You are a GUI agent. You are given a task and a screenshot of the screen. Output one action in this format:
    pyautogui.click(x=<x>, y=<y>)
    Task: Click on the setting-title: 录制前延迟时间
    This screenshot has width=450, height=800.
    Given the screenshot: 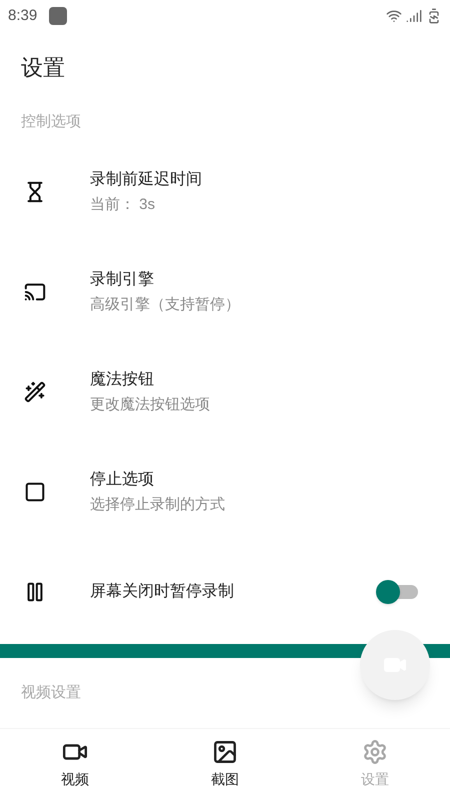 What is the action you would take?
    pyautogui.click(x=146, y=180)
    